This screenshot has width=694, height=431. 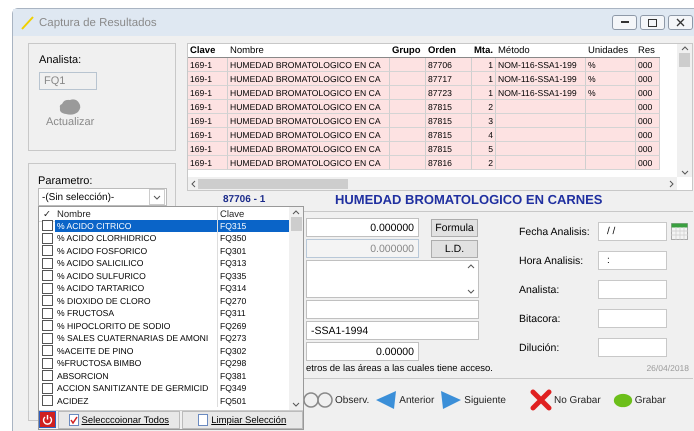 What do you see at coordinates (102, 197) in the screenshot?
I see `parametro-dropdown: -(Sin selección)-` at bounding box center [102, 197].